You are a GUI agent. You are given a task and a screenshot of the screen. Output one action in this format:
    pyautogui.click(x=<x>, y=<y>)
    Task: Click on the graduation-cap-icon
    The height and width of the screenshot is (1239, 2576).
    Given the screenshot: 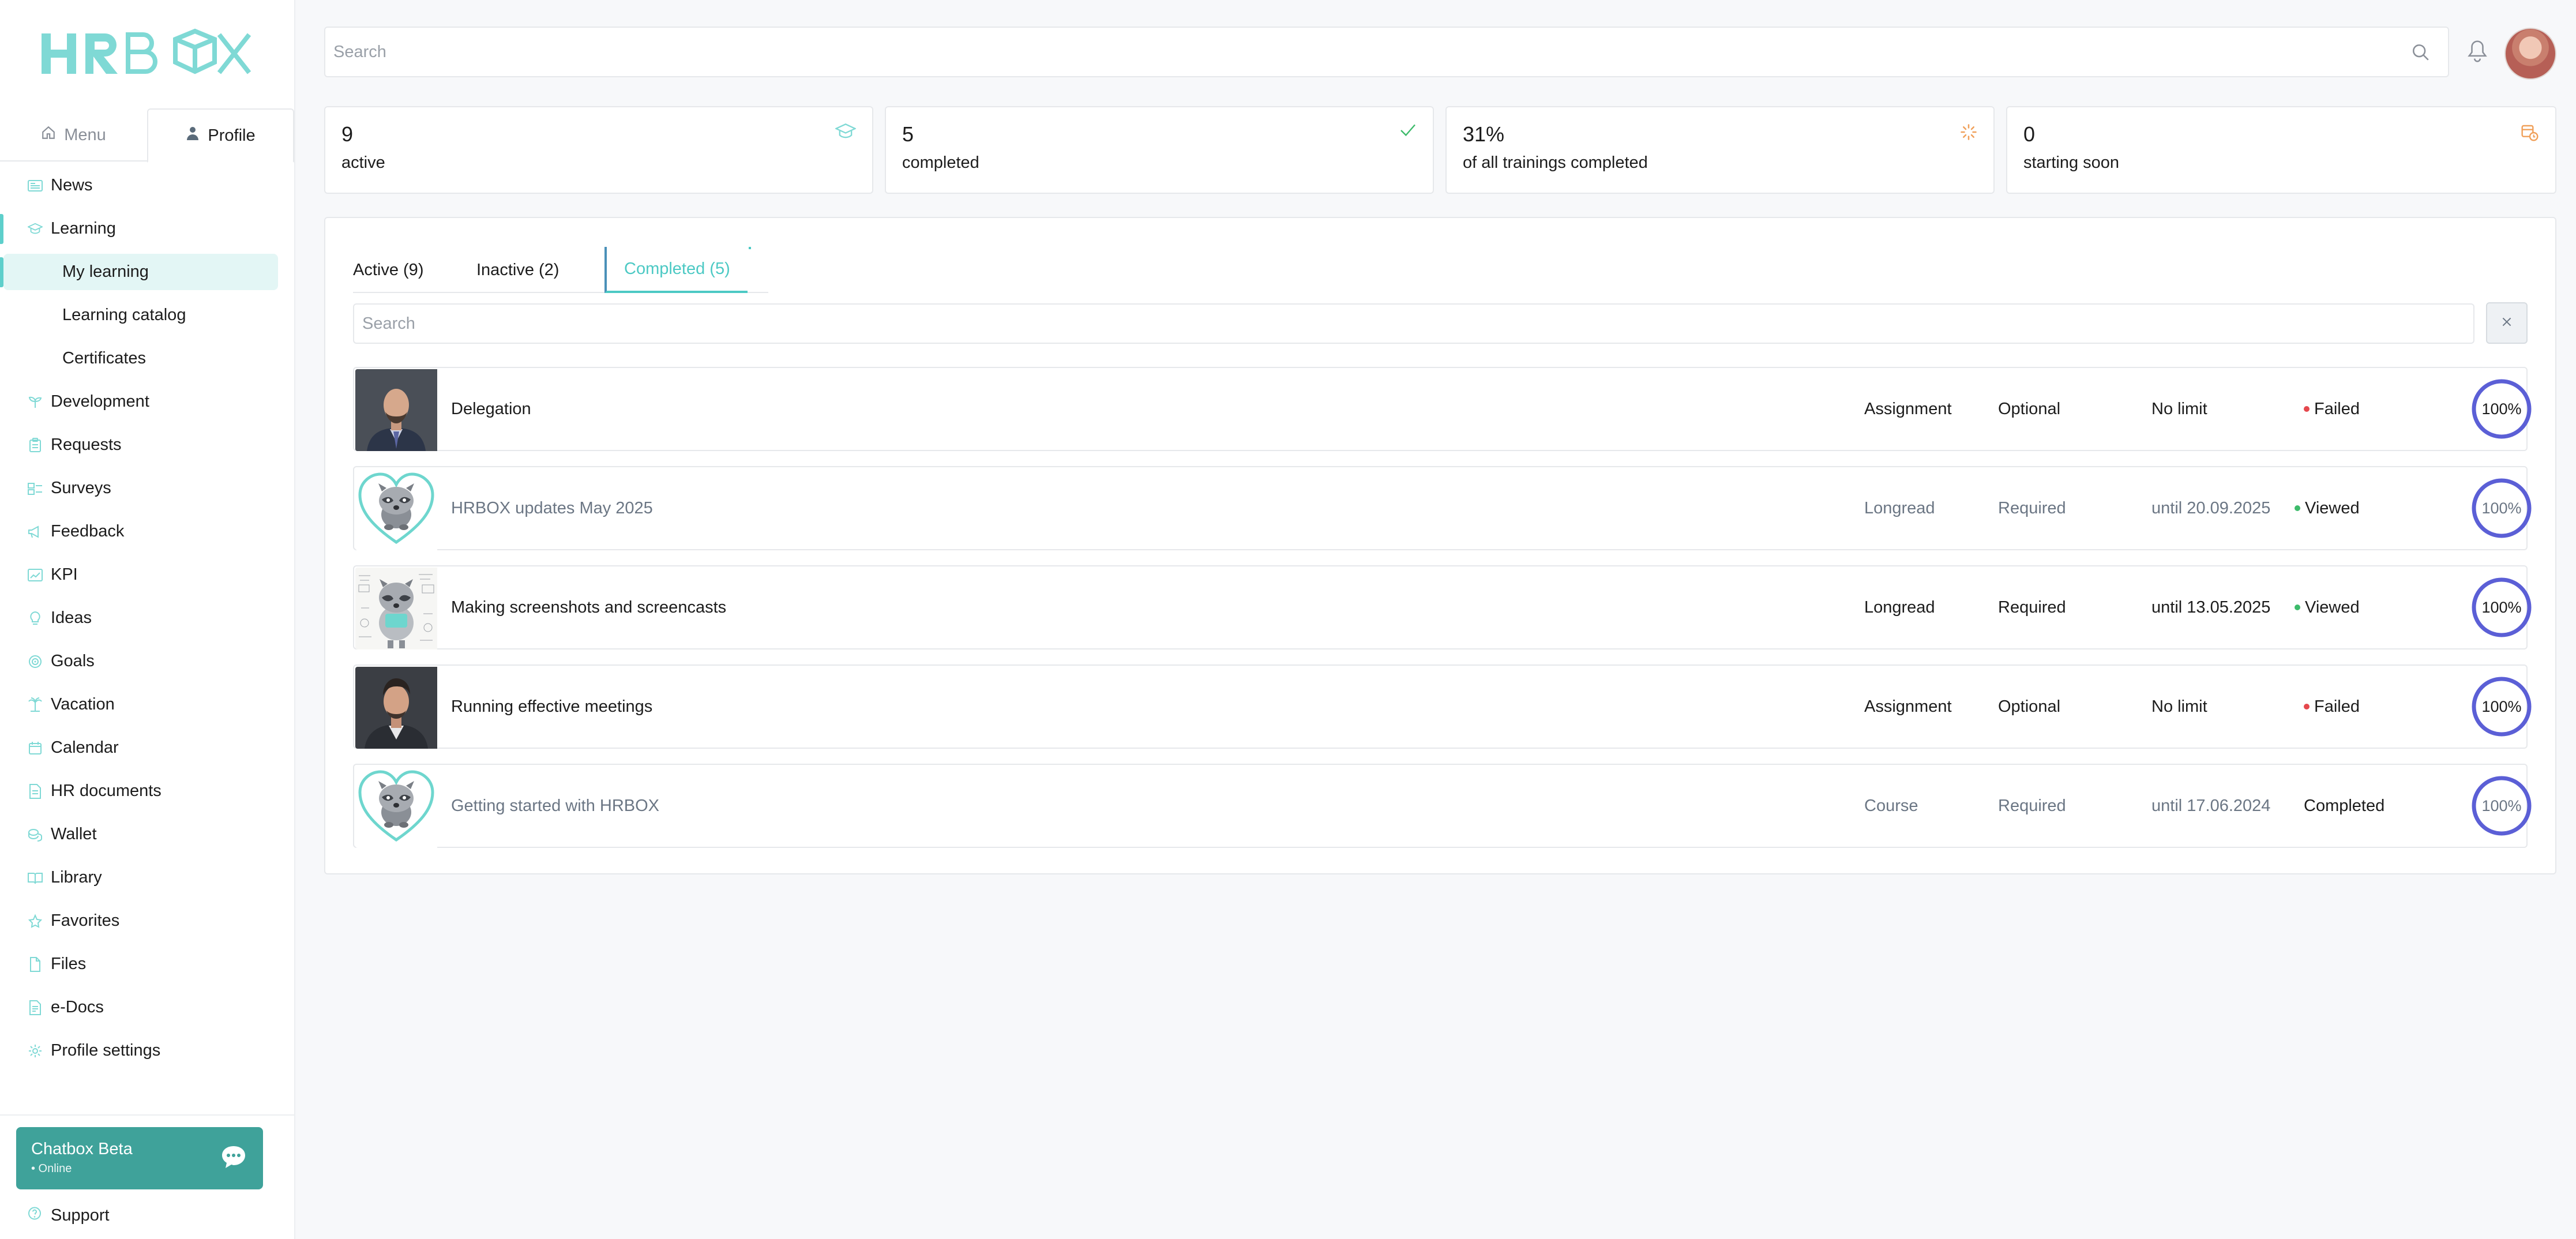 What is the action you would take?
    pyautogui.click(x=845, y=132)
    